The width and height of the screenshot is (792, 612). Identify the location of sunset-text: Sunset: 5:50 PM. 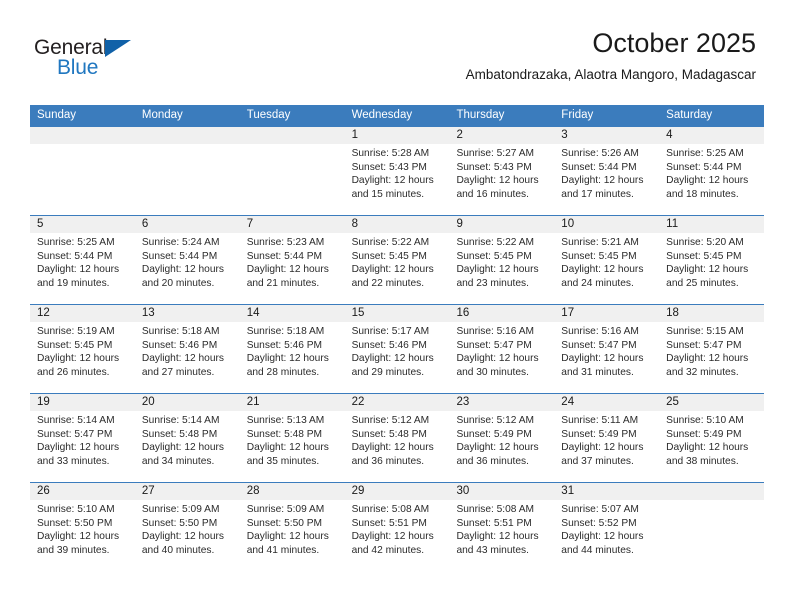
(284, 523).